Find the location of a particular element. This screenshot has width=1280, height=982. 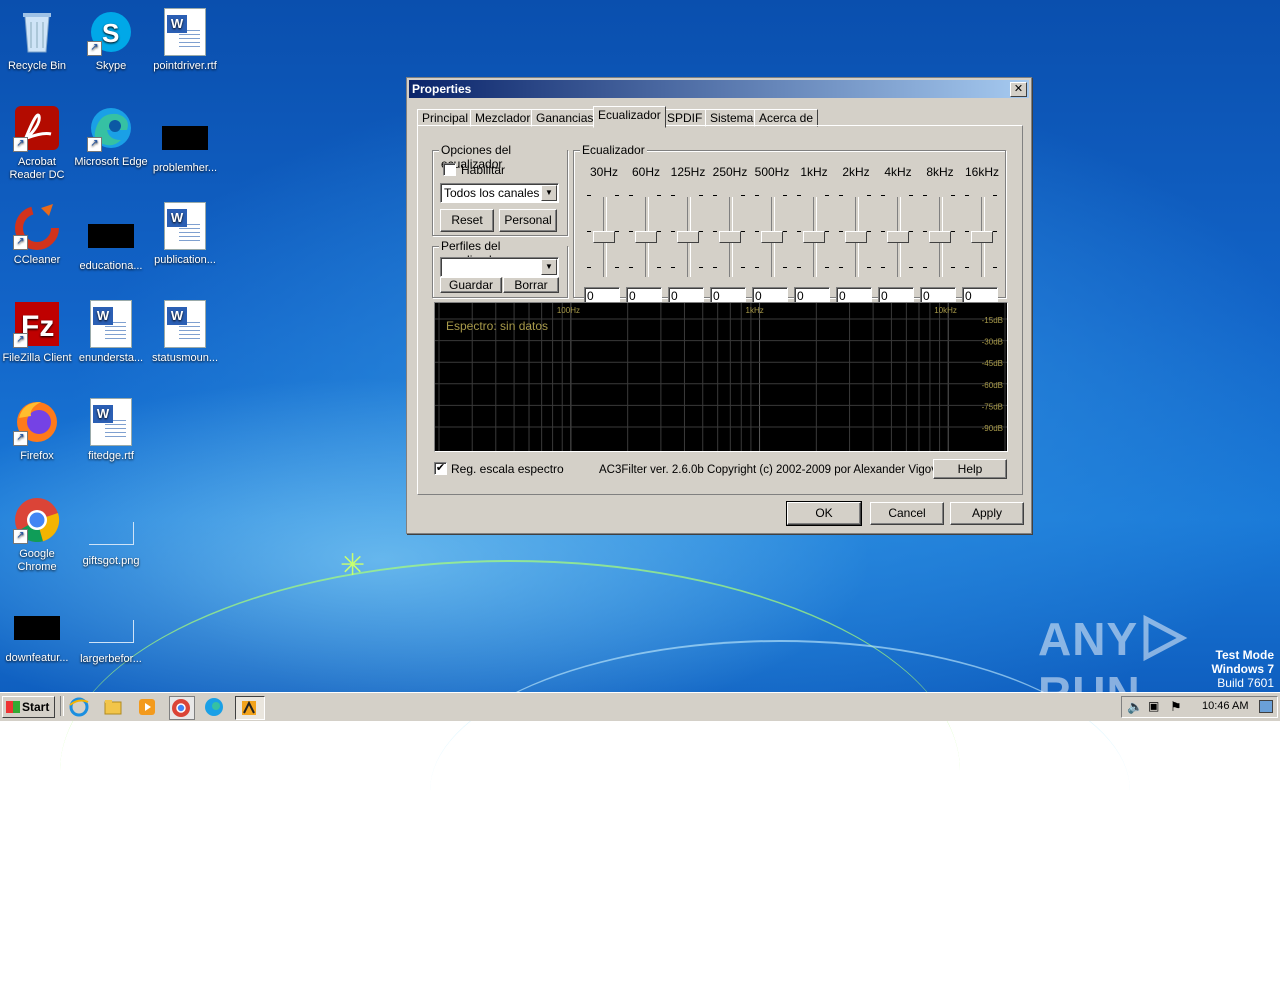

desktop-icon-chrome: ↗ Google Chrome is located at coordinates (37, 535).